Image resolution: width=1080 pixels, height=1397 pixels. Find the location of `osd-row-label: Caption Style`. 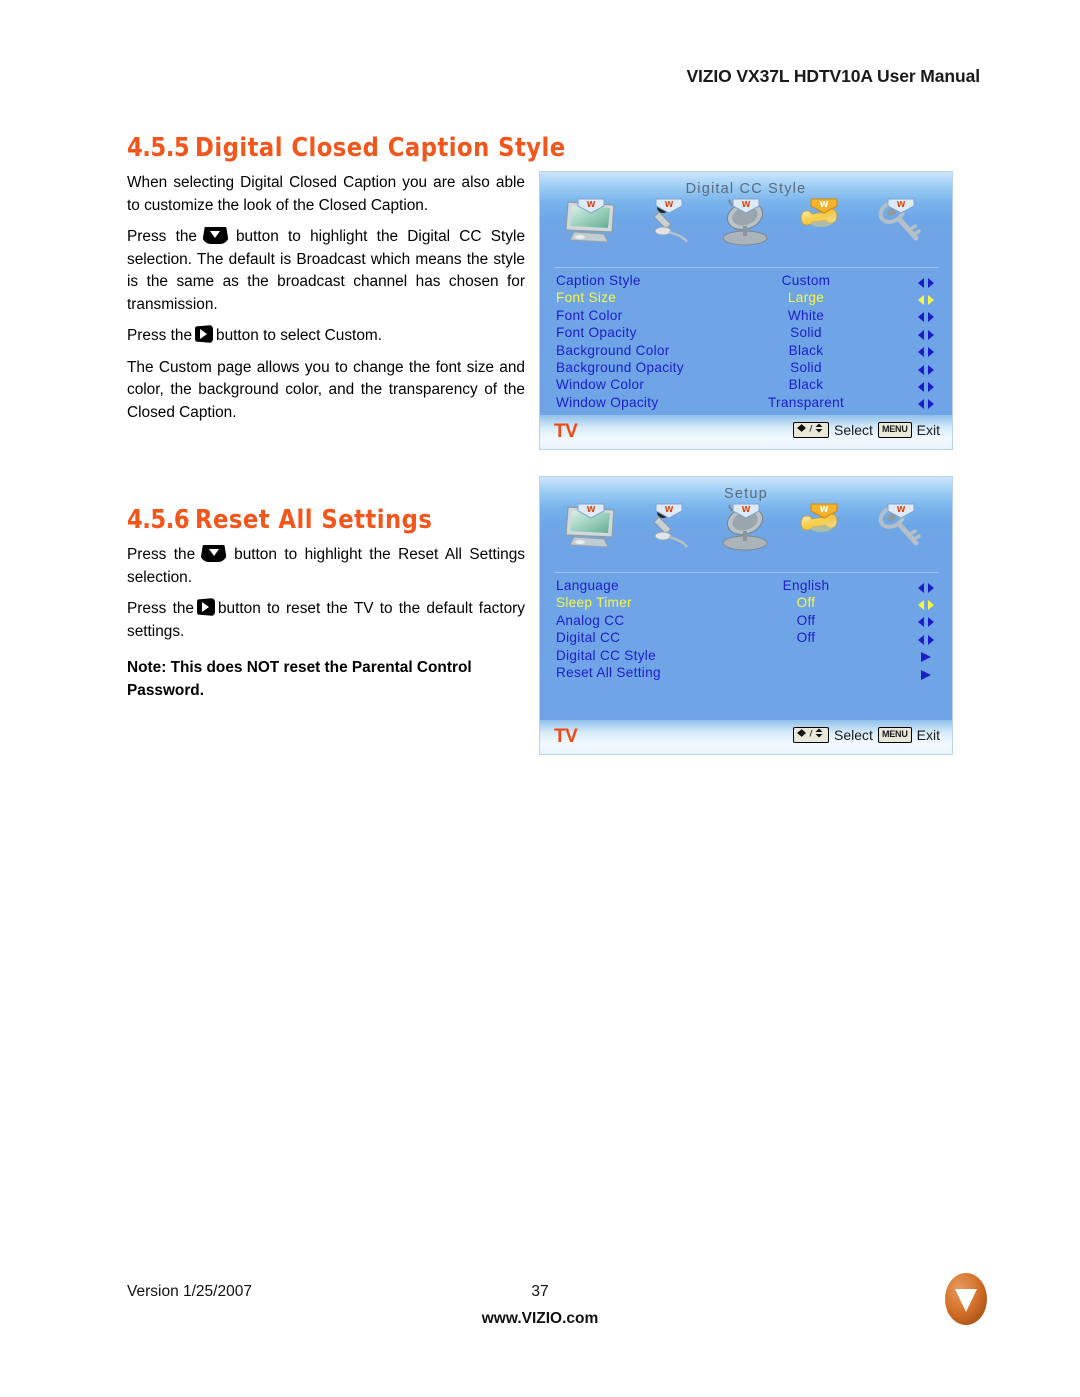

osd-row-label: Caption Style is located at coordinates (598, 280).